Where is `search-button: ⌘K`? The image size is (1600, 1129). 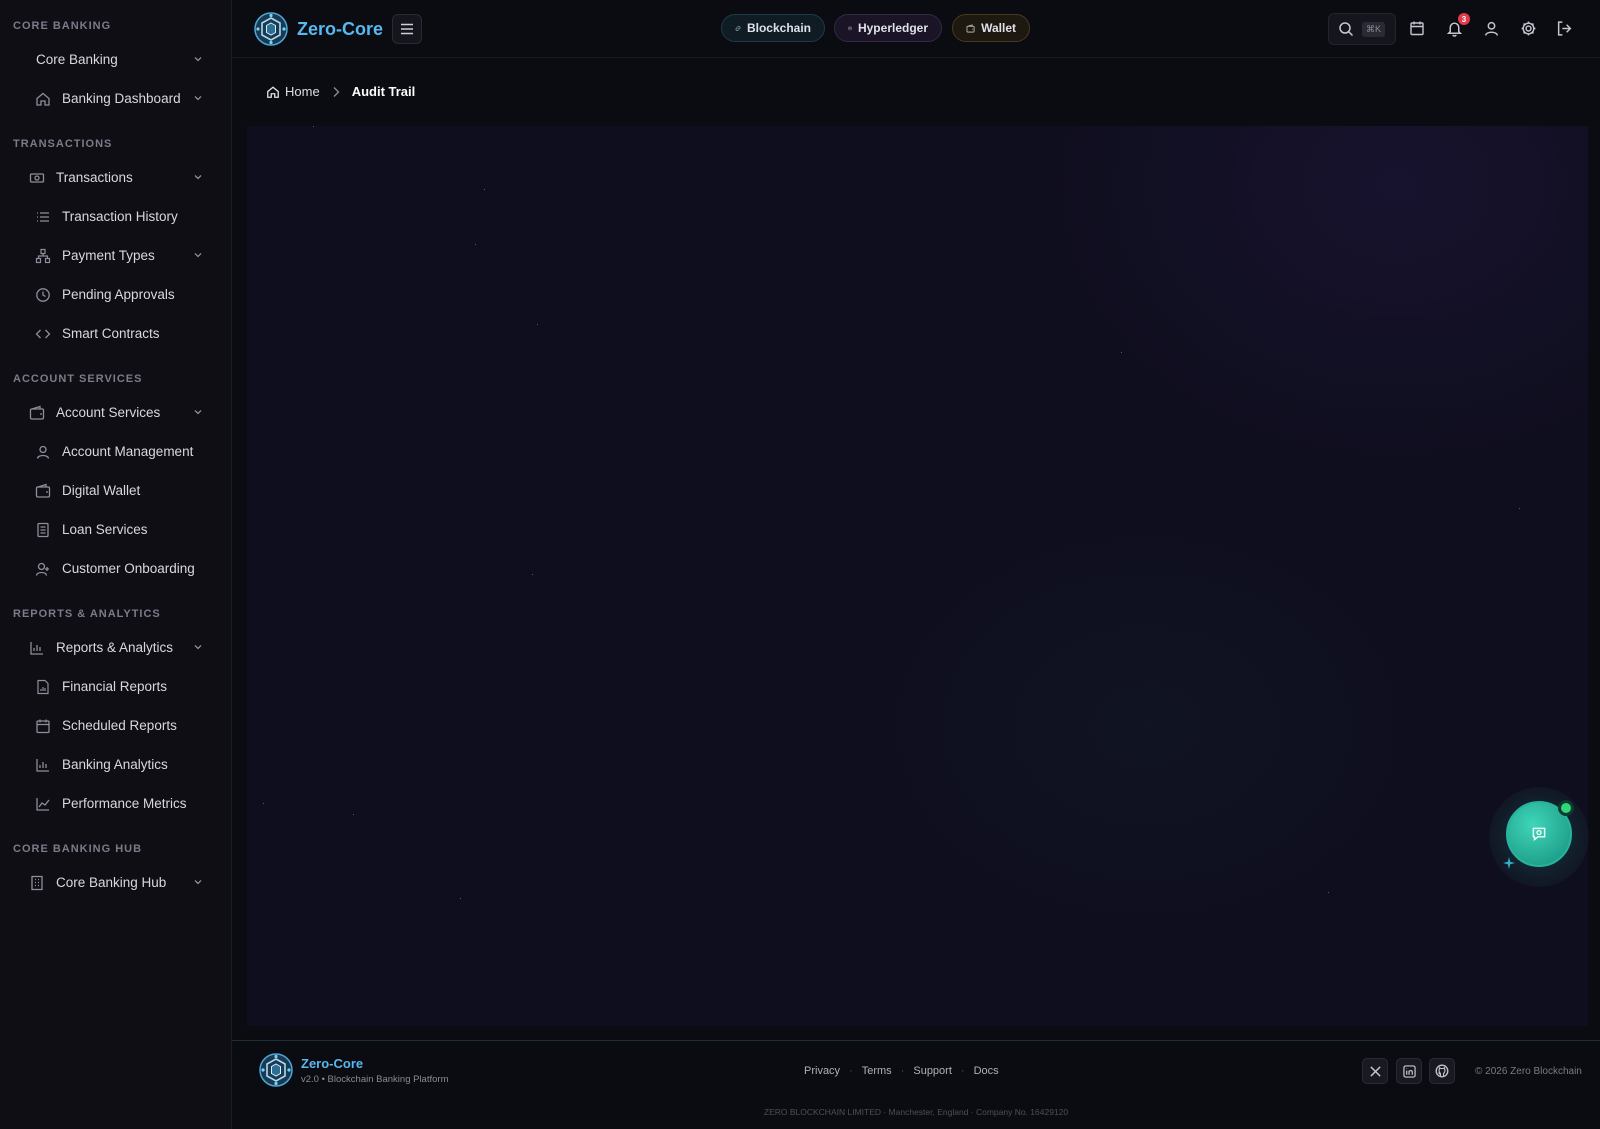 search-button: ⌘K is located at coordinates (1362, 29).